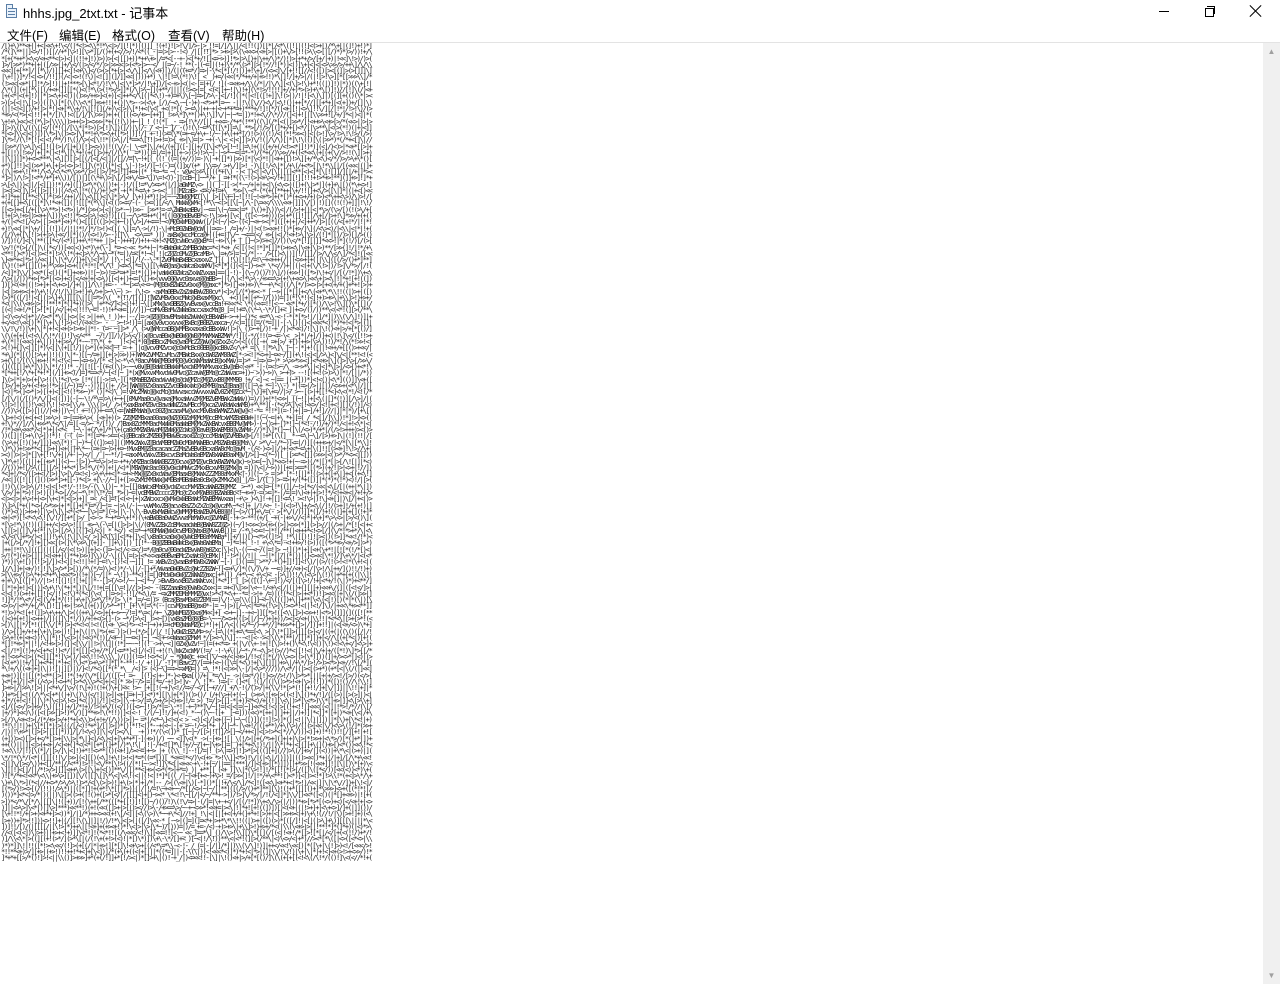 Image resolution: width=1280 pixels, height=984 pixels. I want to click on minimize-button, so click(1164, 11).